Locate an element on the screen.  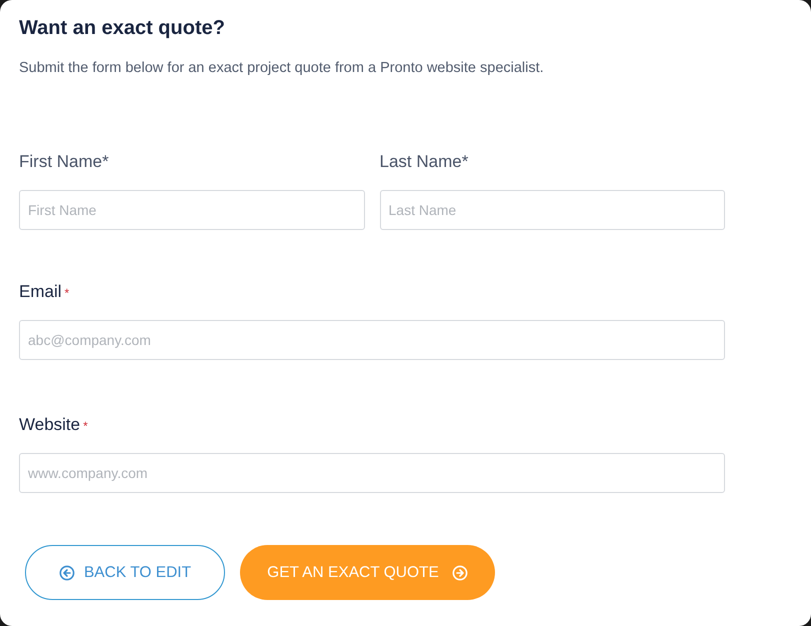
input-field: www.company.com is located at coordinates (372, 473).